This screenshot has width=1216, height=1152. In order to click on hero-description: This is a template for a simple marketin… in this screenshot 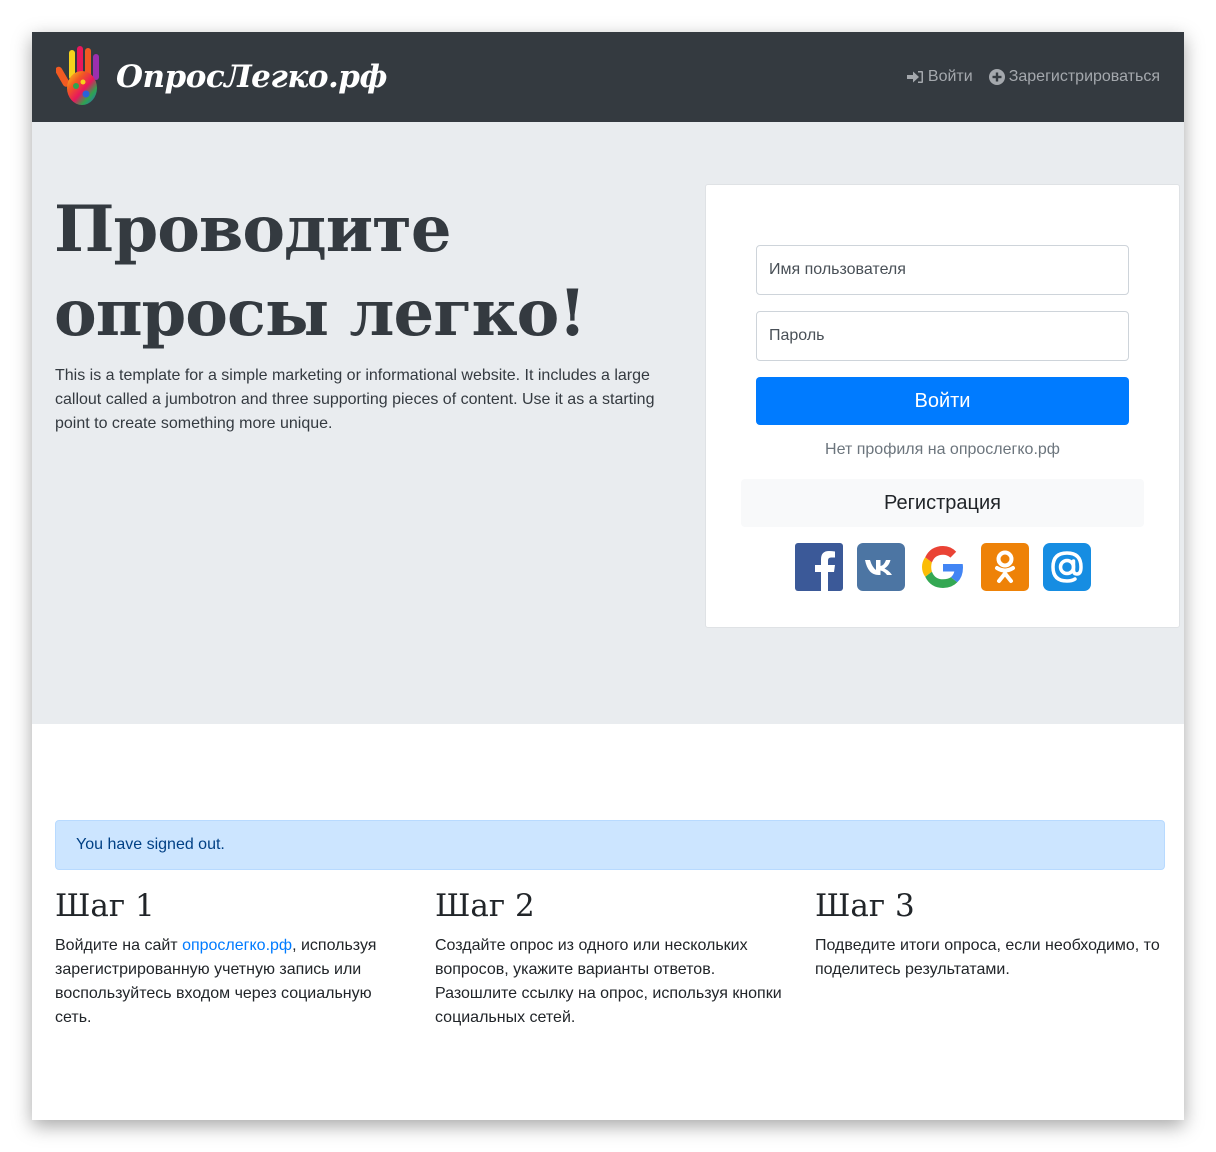, I will do `click(355, 399)`.